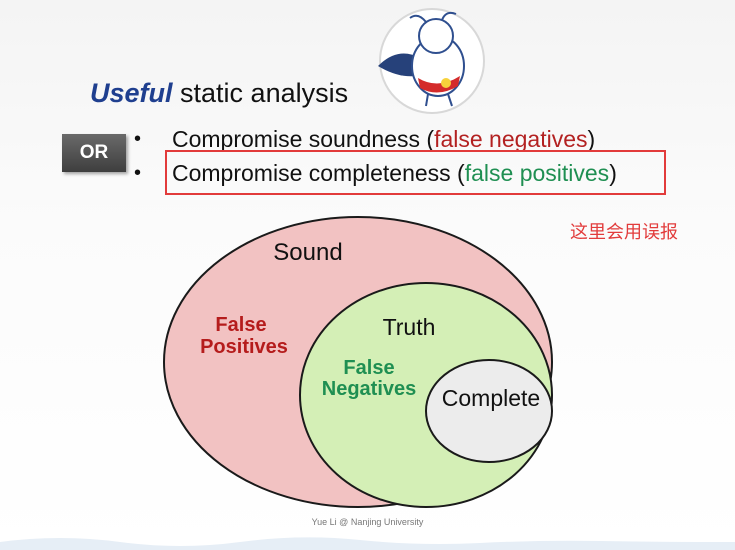 The height and width of the screenshot is (550, 735). I want to click on sound-label: Sound, so click(307, 252).